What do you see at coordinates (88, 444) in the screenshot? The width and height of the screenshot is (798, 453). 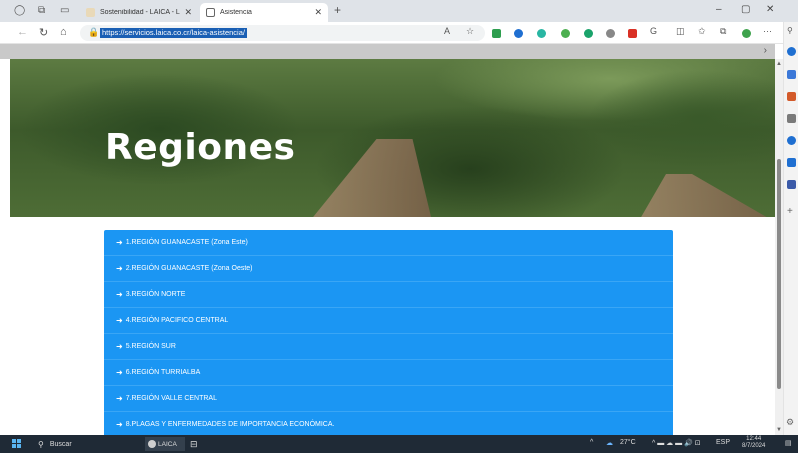 I see `taskbar-search: ⚲ Buscar` at bounding box center [88, 444].